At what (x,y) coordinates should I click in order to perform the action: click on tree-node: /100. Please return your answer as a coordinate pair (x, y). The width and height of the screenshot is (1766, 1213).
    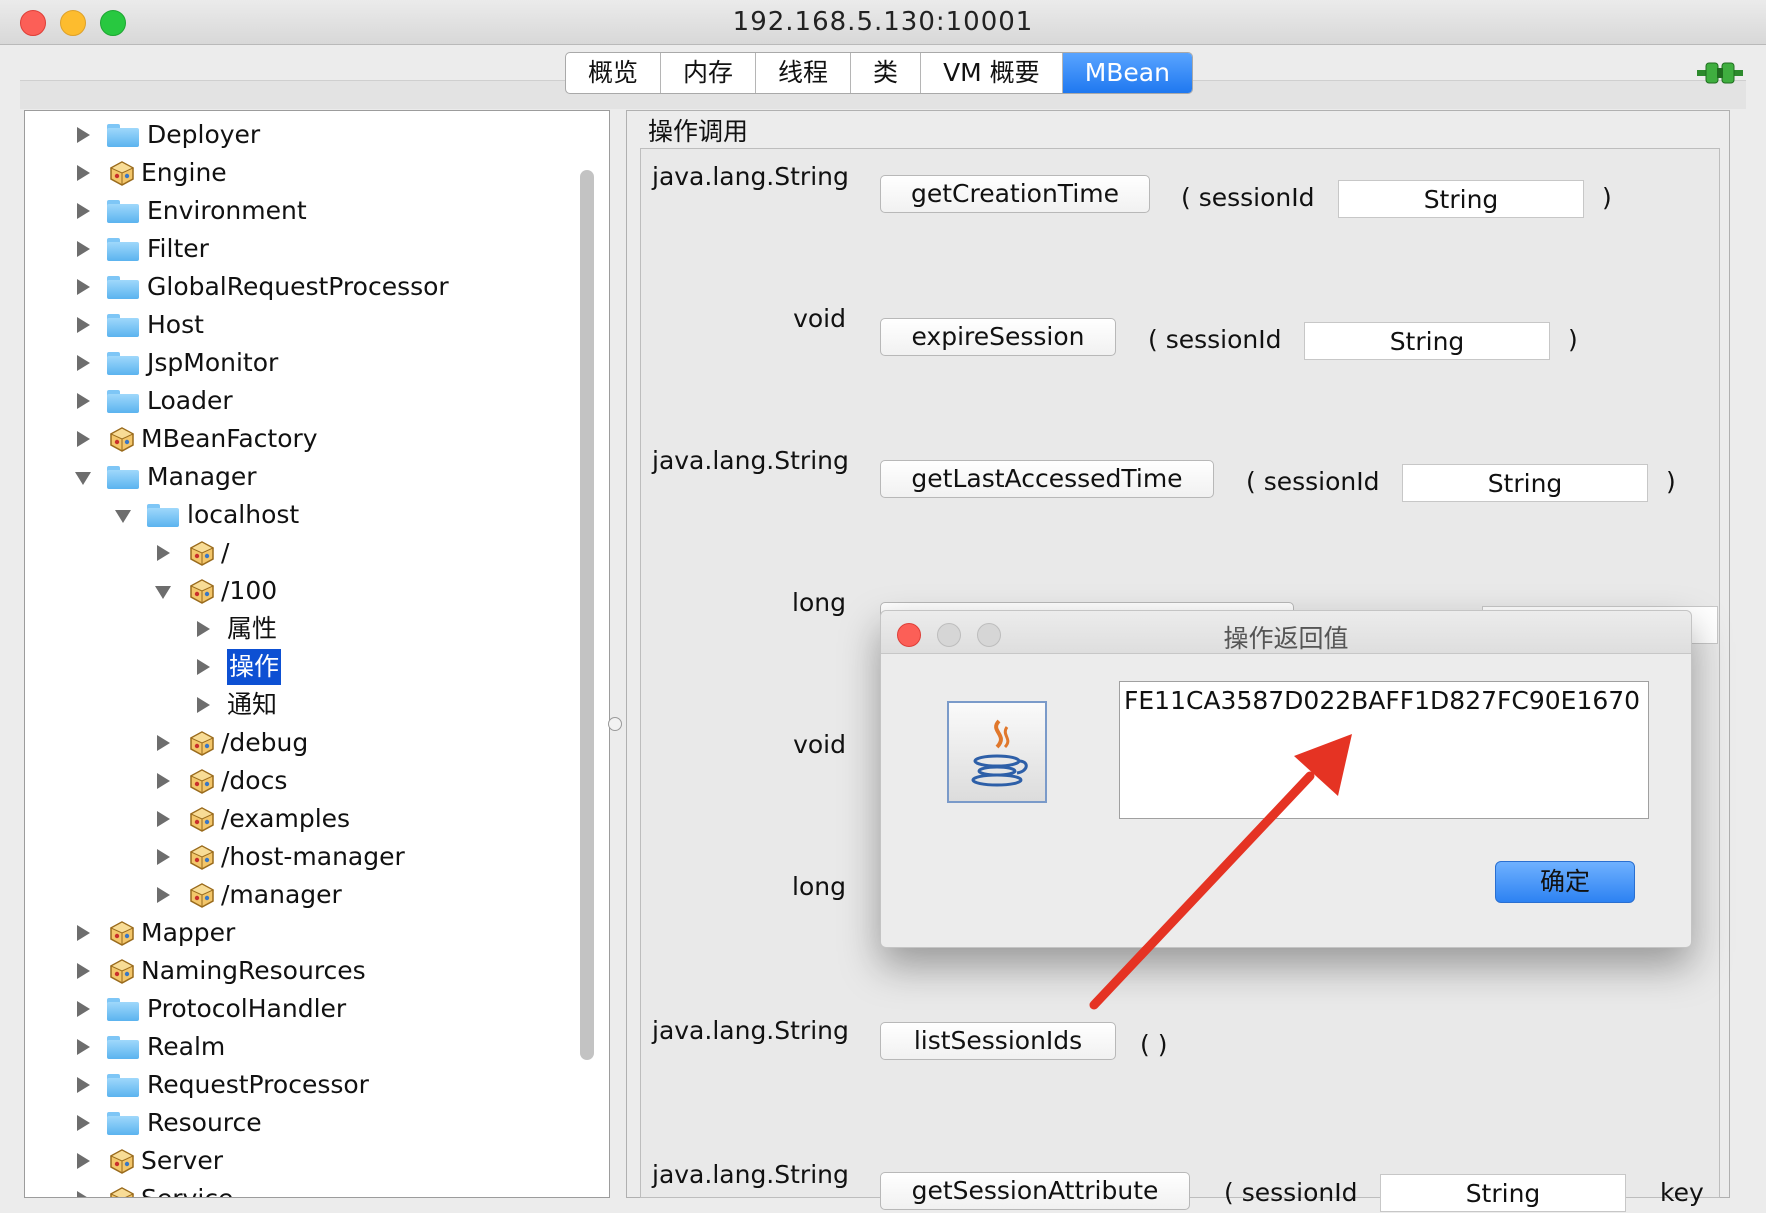
    Looking at the image, I should click on (305, 591).